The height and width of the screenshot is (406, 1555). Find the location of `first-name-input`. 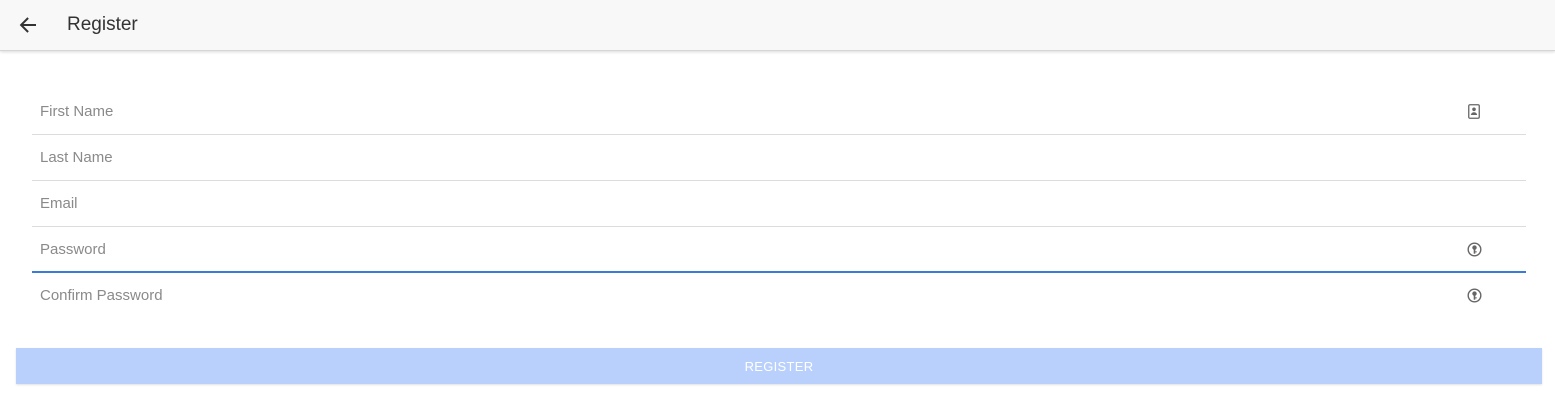

first-name-input is located at coordinates (732, 111).